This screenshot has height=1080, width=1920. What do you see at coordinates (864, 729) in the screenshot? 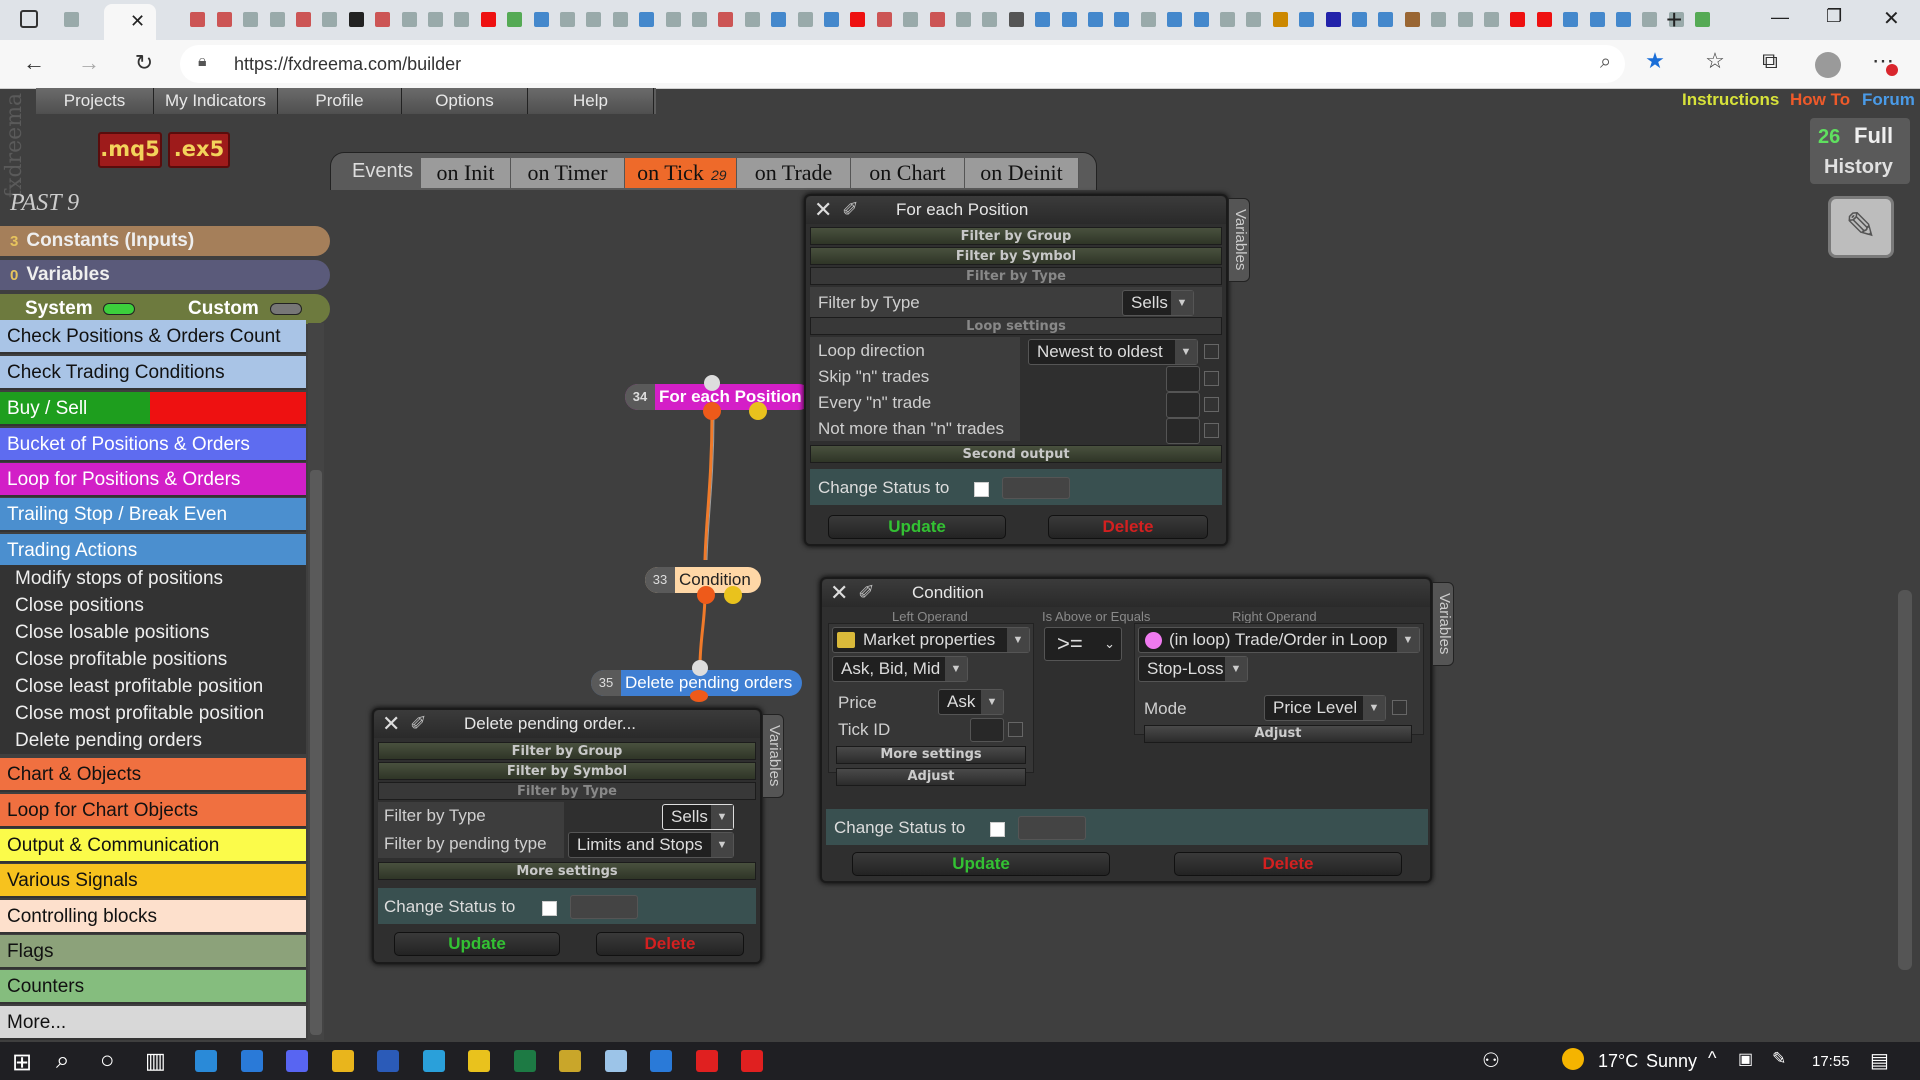
I see `tickid-label: Tick ID` at bounding box center [864, 729].